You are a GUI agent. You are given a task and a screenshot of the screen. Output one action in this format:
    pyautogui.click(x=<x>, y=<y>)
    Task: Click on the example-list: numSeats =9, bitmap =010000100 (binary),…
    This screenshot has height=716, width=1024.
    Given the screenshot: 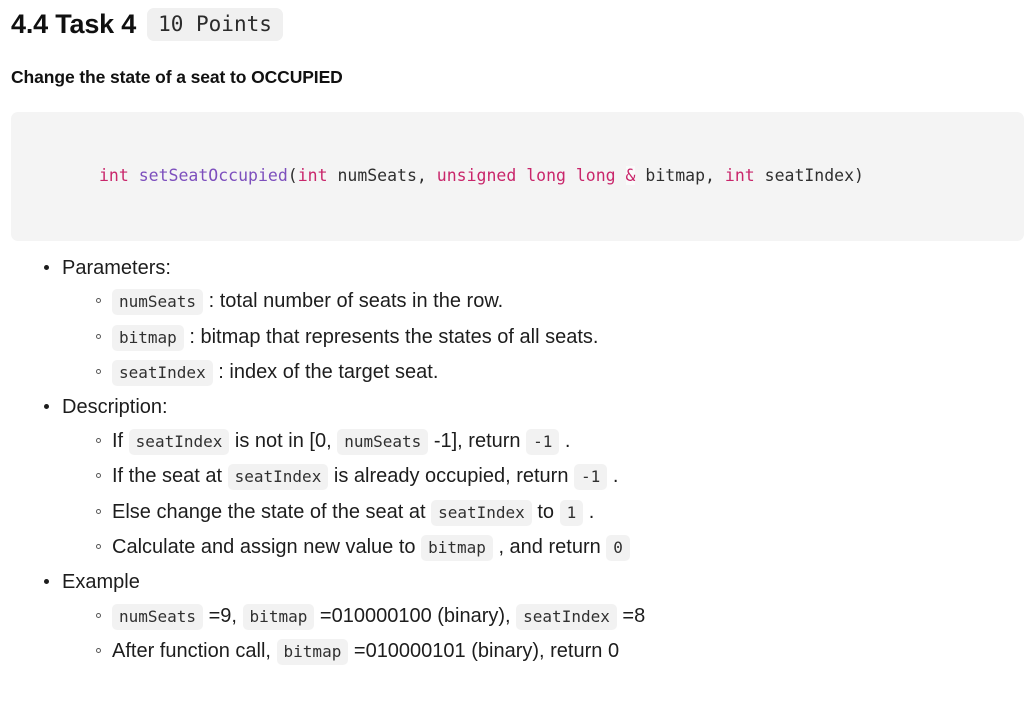 What is the action you would take?
    pyautogui.click(x=543, y=634)
    